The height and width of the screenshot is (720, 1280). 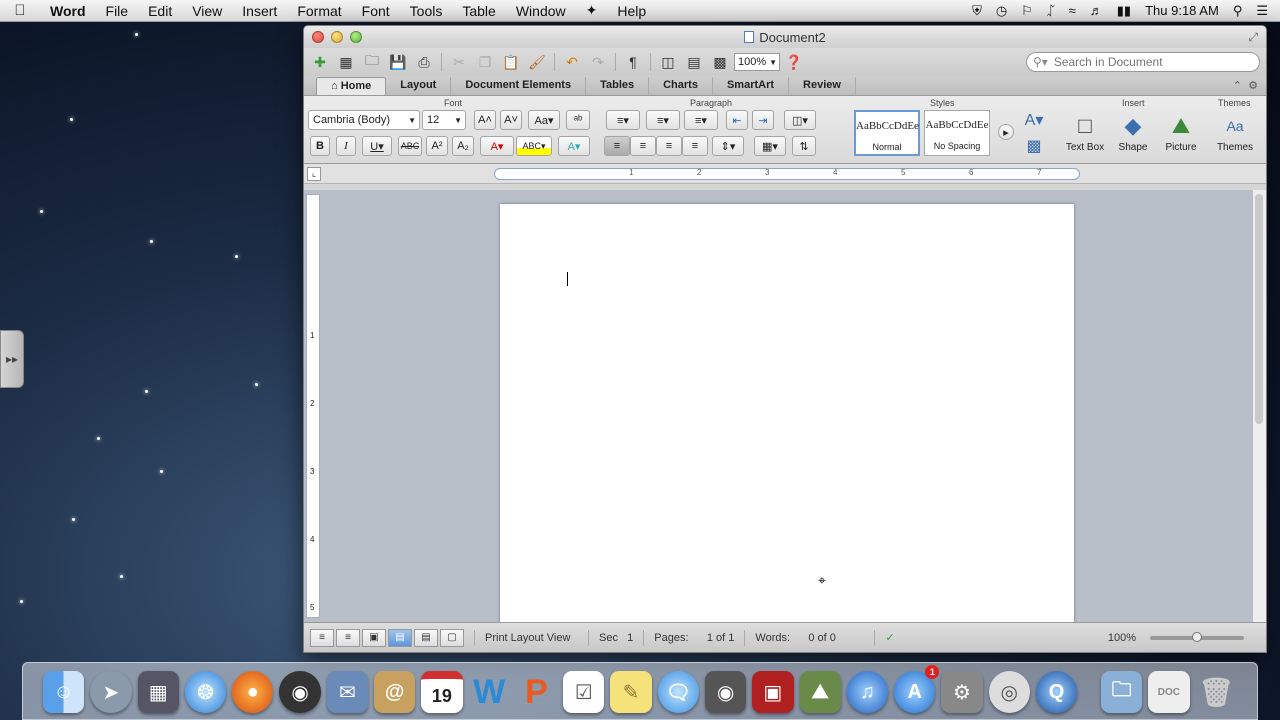 I want to click on tab-home: ⌂ Home, so click(x=351, y=86).